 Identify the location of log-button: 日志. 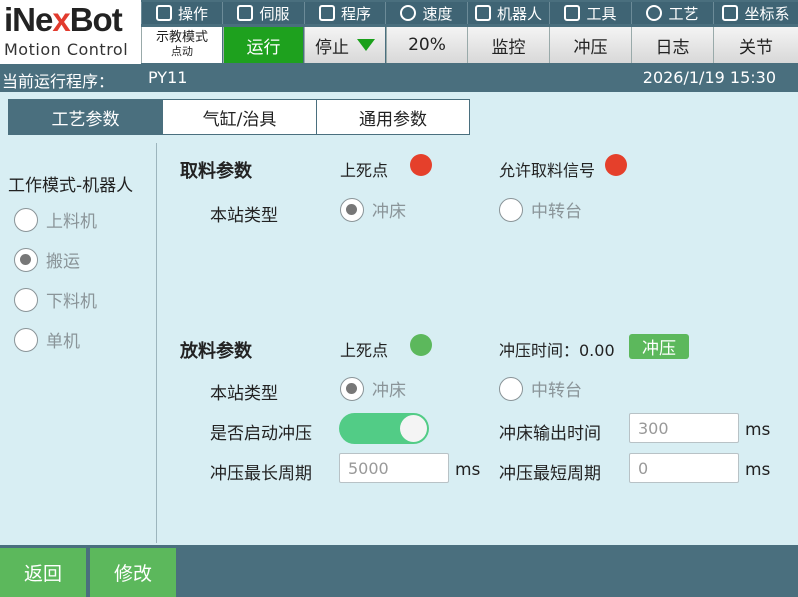
(672, 45).